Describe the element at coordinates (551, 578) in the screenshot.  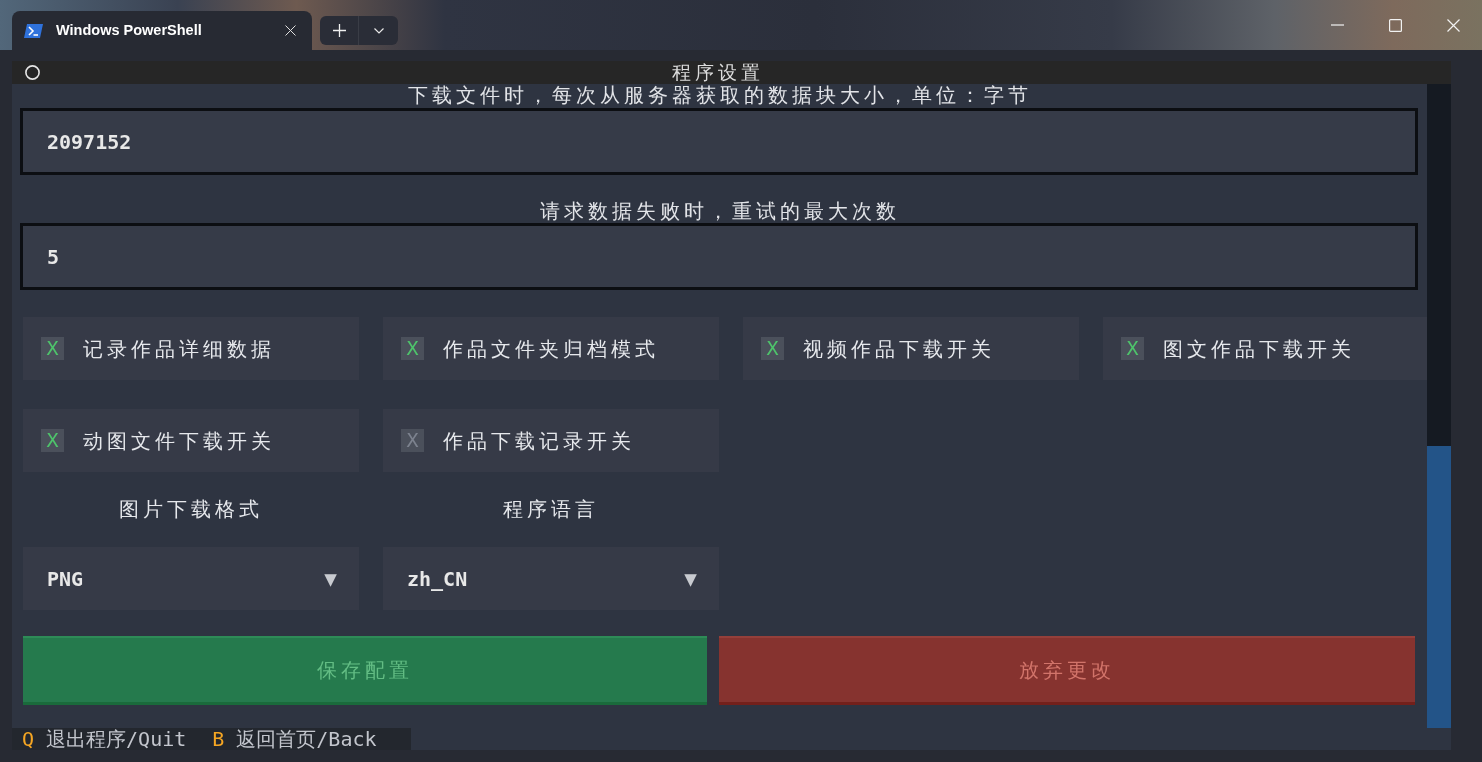
I see `dropdown: zh_CN ▼` at that location.